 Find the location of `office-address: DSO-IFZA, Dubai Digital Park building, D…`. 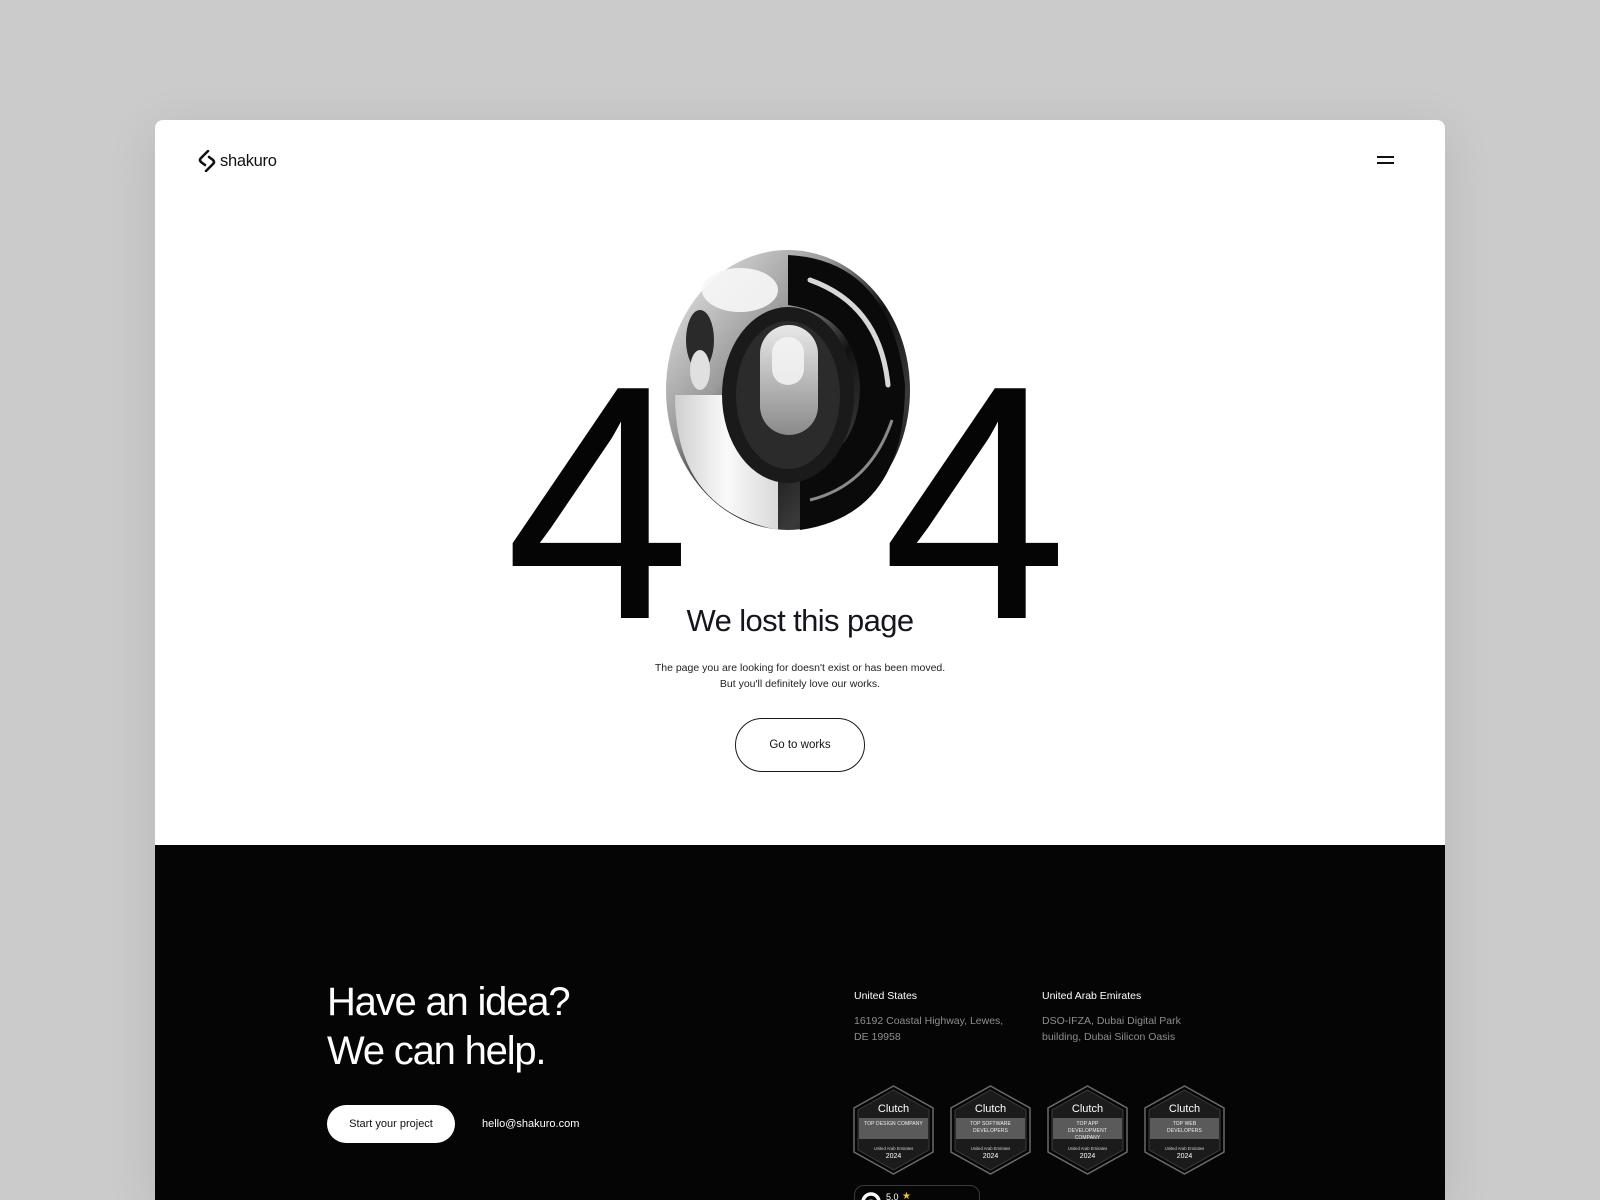

office-address: DSO-IFZA, Dubai Digital Park building, D… is located at coordinates (1122, 1029).